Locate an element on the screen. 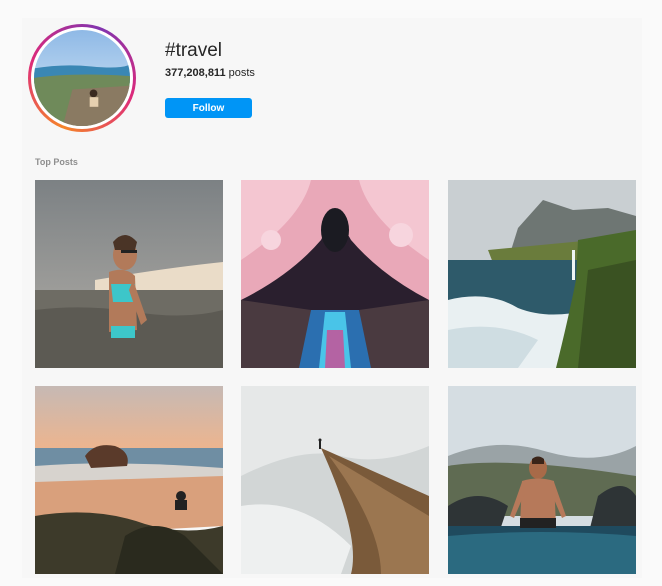 The height and width of the screenshot is (586, 662). hashtag-title: #travel is located at coordinates (194, 50).